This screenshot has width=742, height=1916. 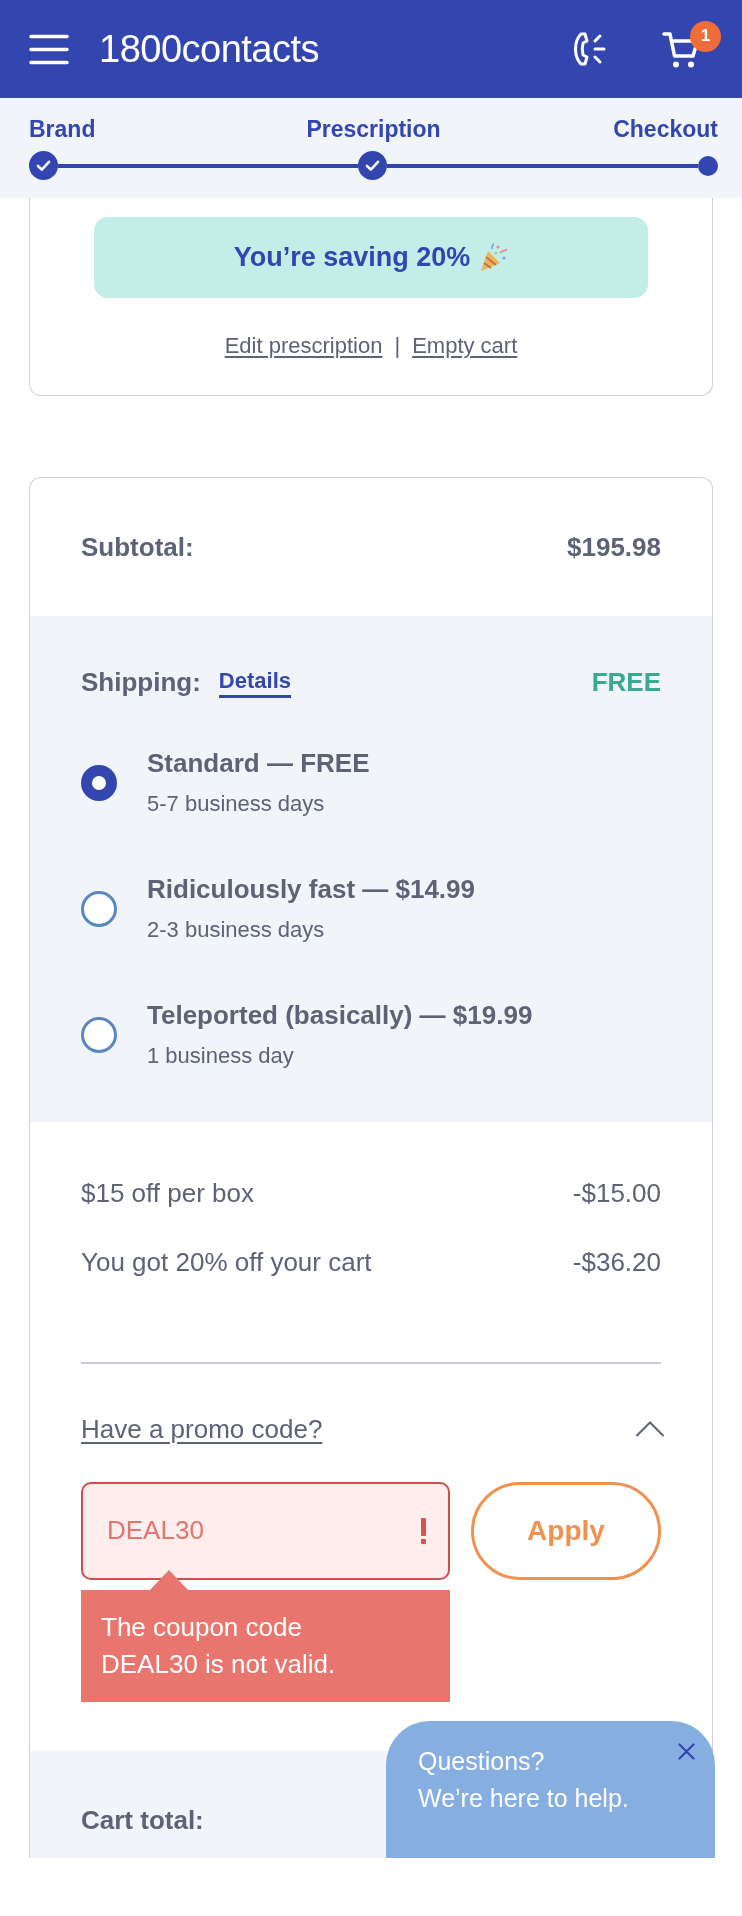 I want to click on discount-label: You got 20% off your cart, so click(x=226, y=1262).